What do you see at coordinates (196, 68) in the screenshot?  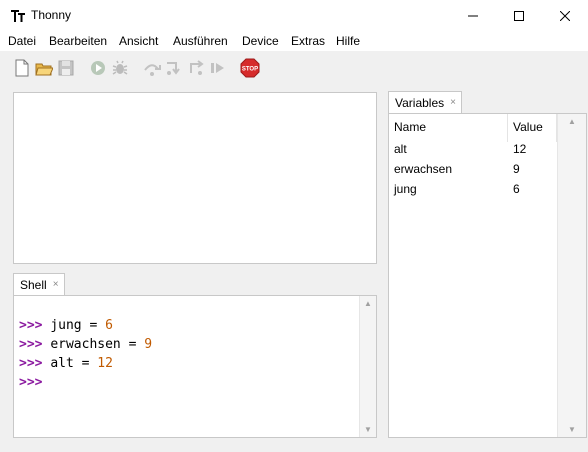 I see `step-out-icon` at bounding box center [196, 68].